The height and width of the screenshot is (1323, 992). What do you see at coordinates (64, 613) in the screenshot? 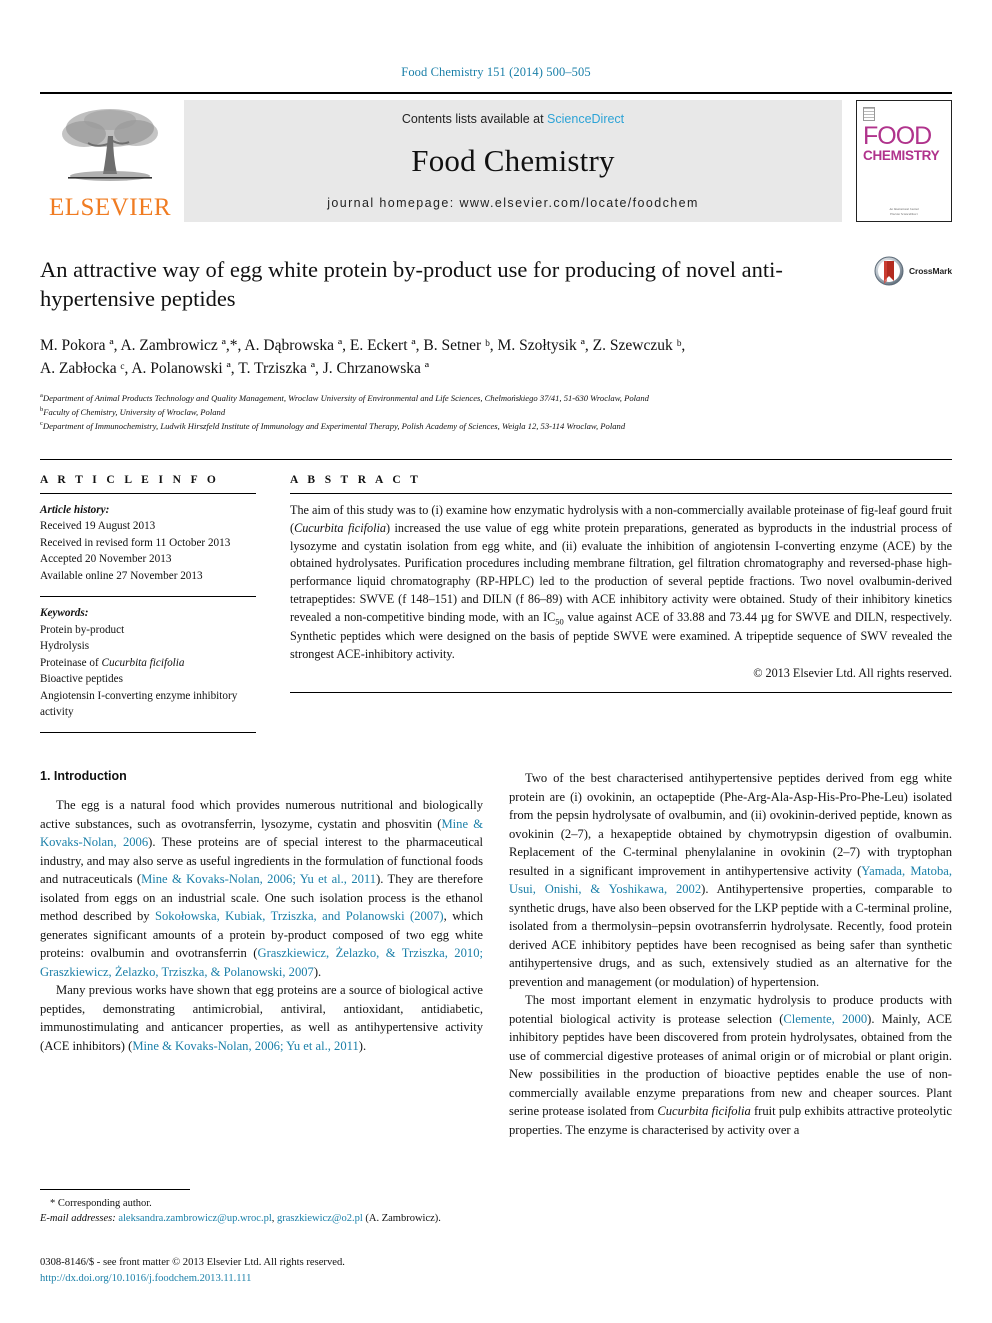
I see `keywords-label: Keywords:` at bounding box center [64, 613].